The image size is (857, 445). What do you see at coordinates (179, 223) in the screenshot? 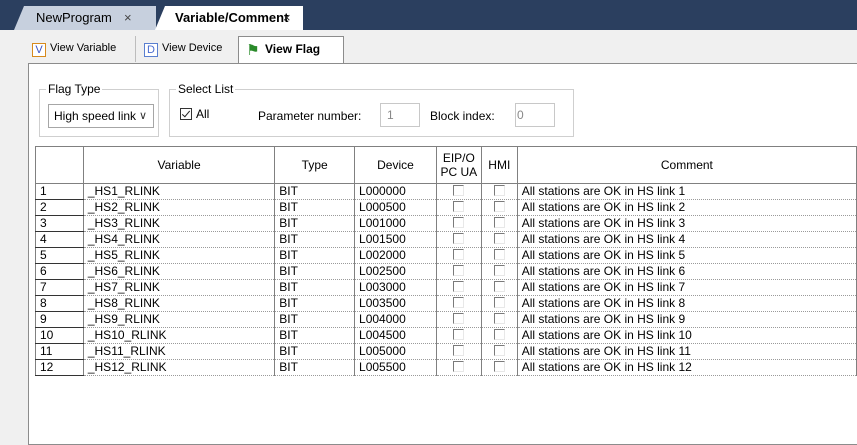
I see `variable-cell: _HS3_RLINK` at bounding box center [179, 223].